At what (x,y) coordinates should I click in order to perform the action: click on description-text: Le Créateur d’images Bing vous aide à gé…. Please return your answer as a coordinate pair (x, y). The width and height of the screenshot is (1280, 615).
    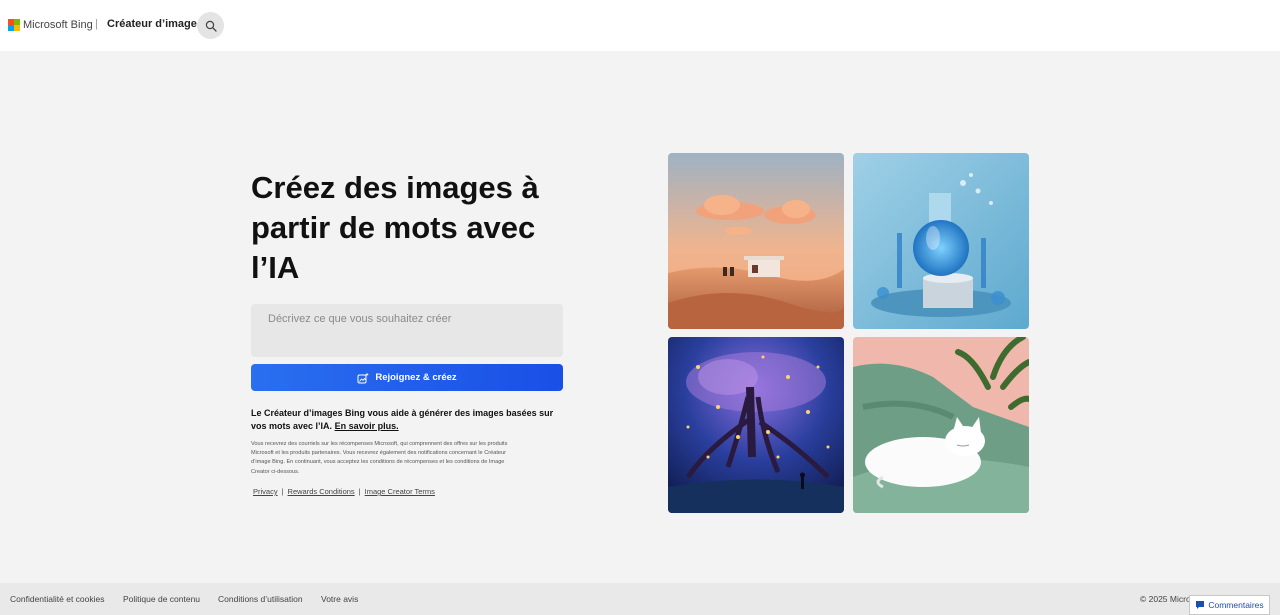
    Looking at the image, I should click on (402, 419).